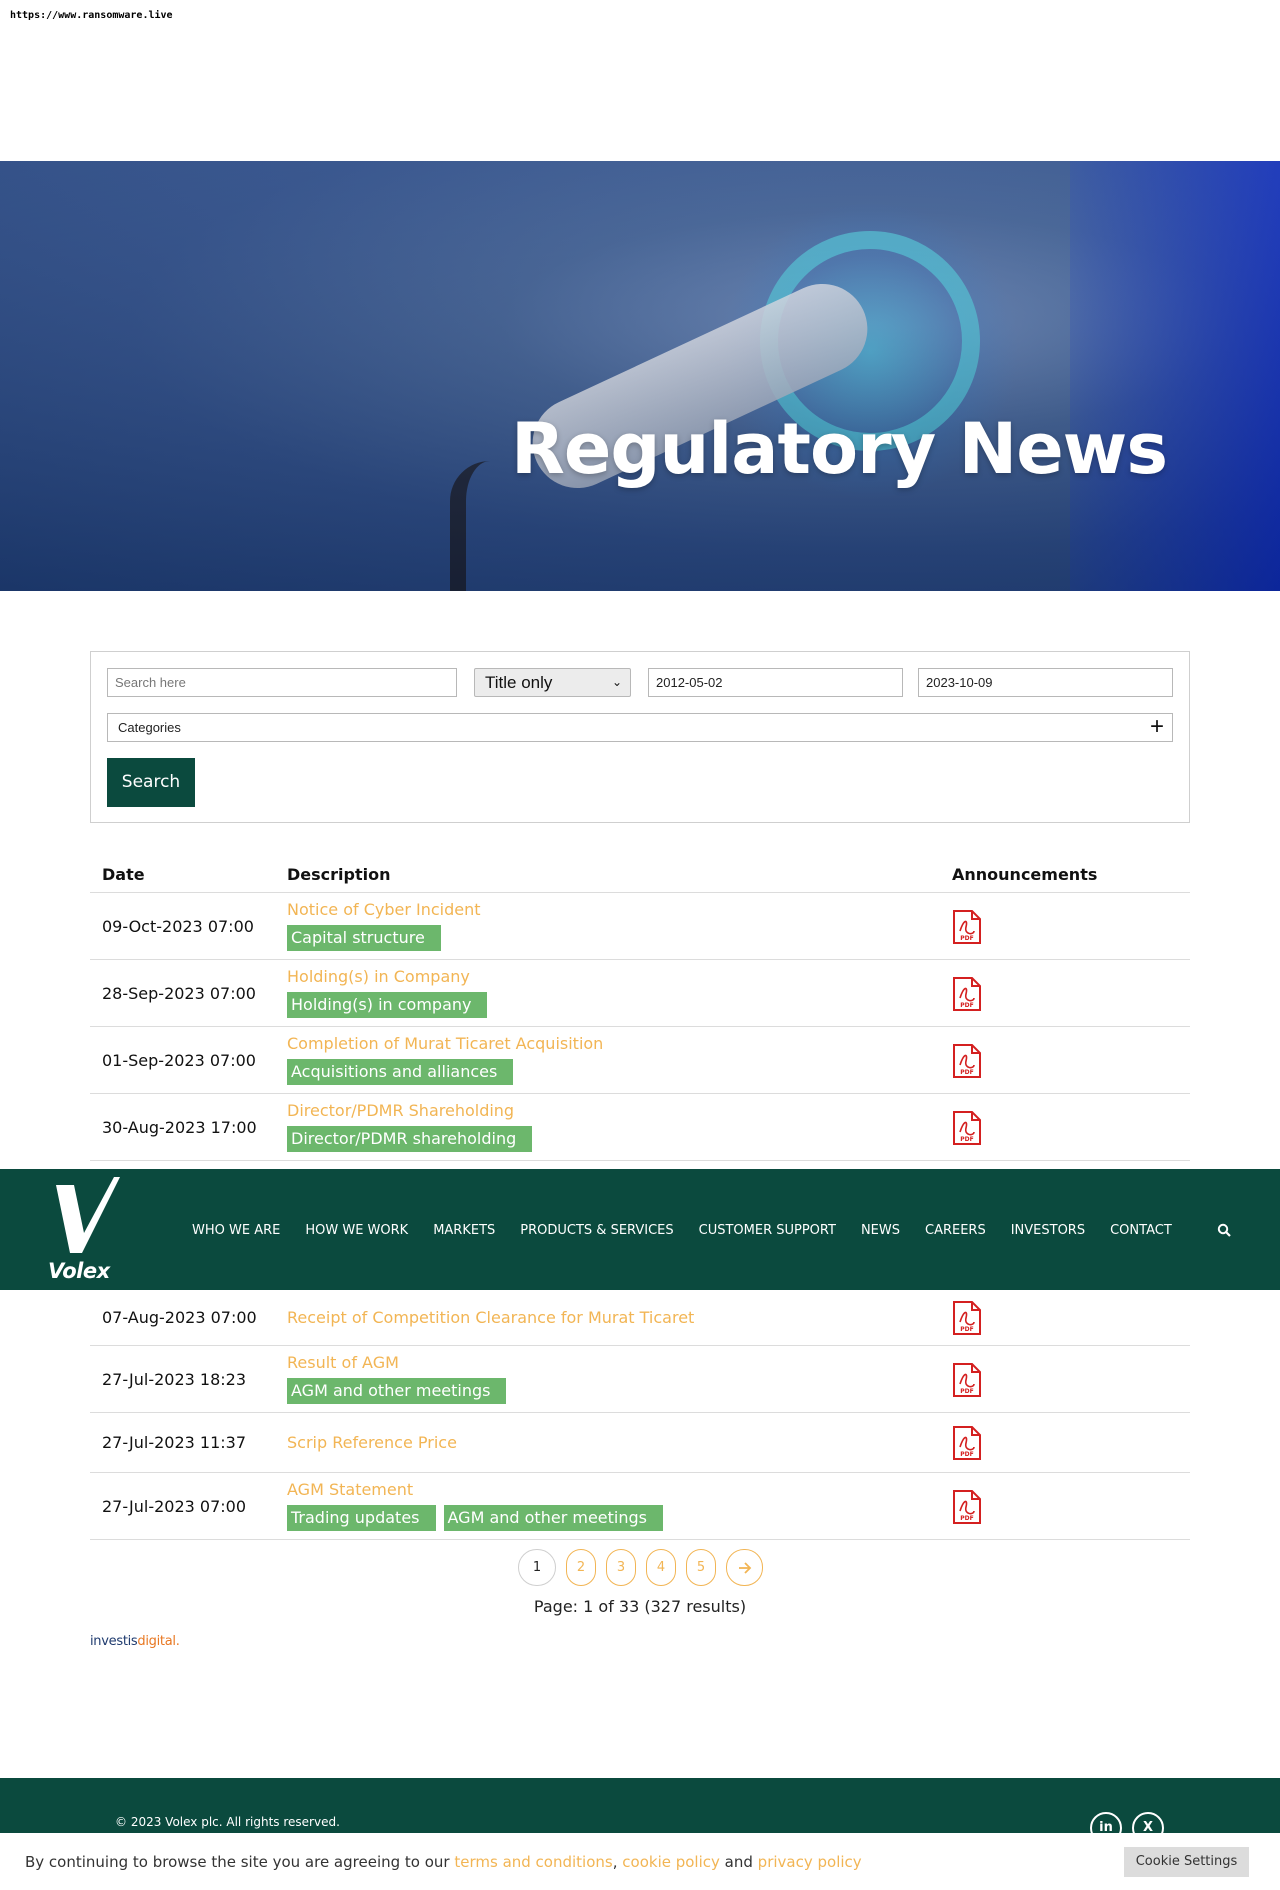 The height and width of the screenshot is (1890, 1280). Describe the element at coordinates (158, 1641) in the screenshot. I see `investis-logo-part2: digital.` at that location.